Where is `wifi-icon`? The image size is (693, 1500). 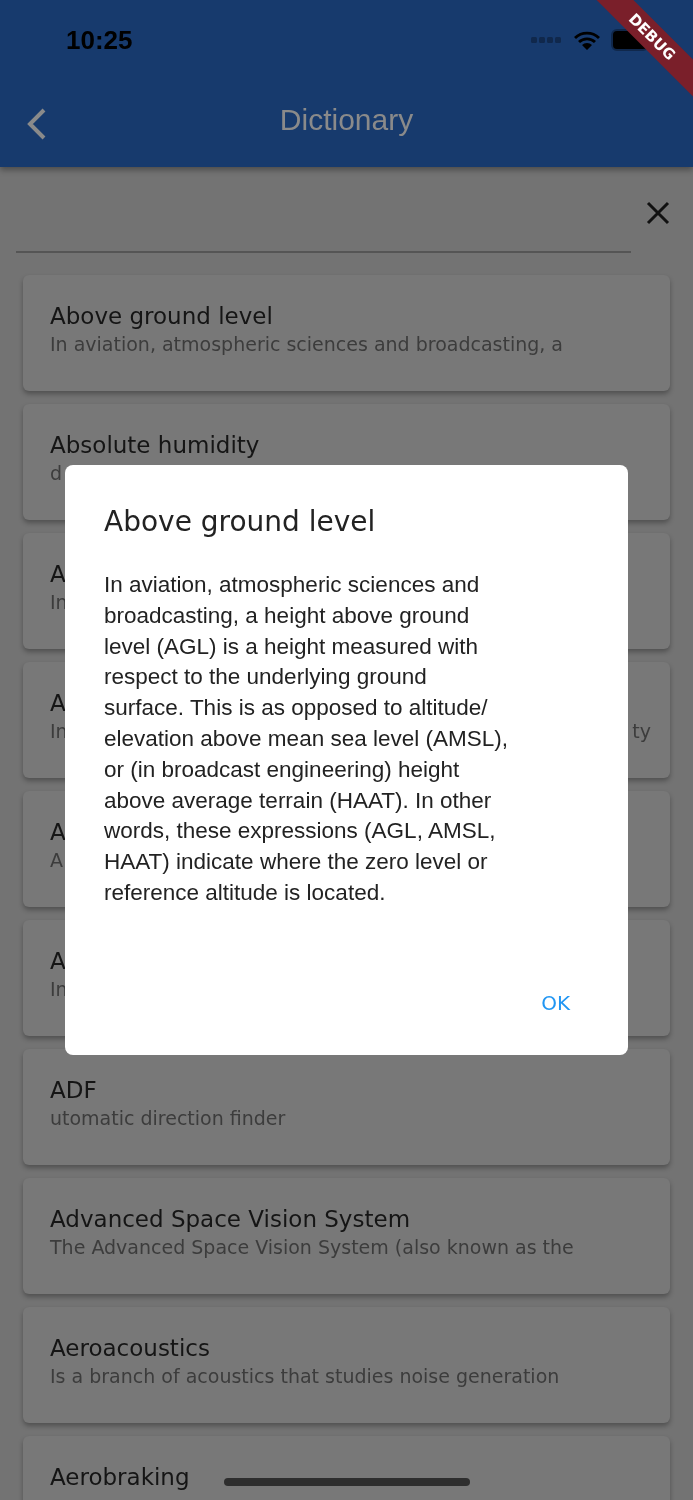
wifi-icon is located at coordinates (587, 40).